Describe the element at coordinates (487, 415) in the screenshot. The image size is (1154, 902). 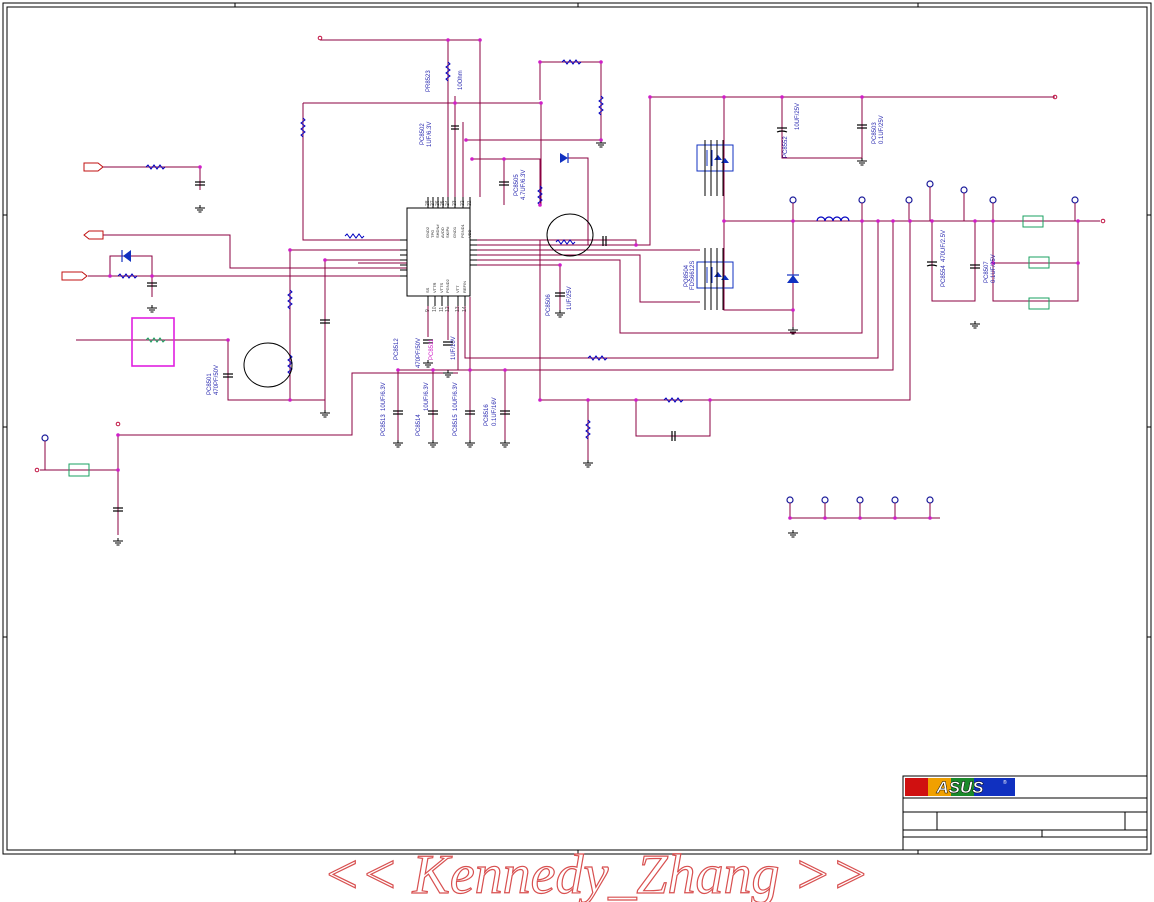
I see `label-pc8516: PC8516` at that location.